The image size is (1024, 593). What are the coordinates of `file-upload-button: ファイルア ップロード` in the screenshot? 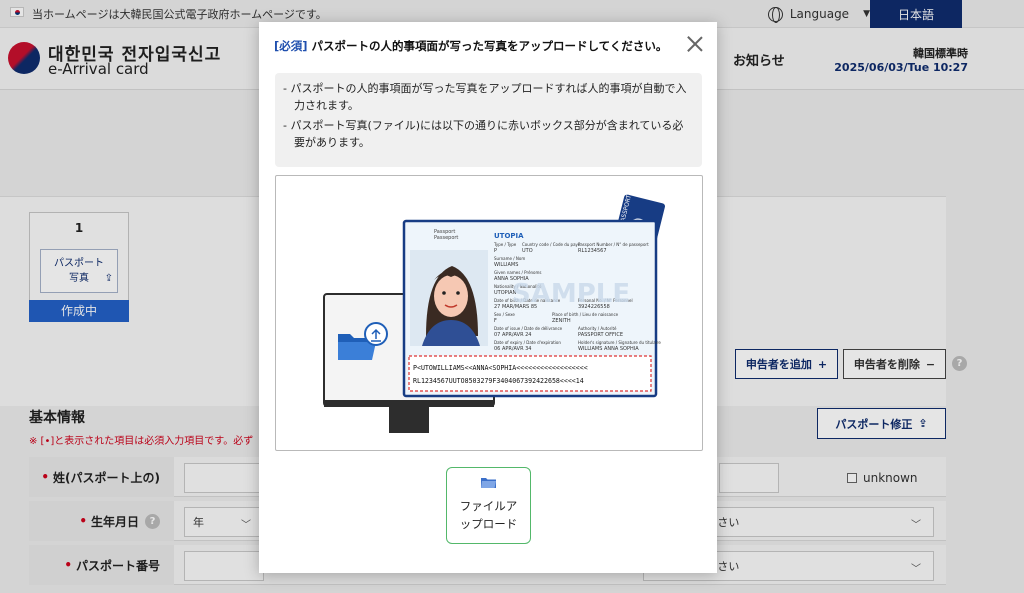 It's located at (488, 505).